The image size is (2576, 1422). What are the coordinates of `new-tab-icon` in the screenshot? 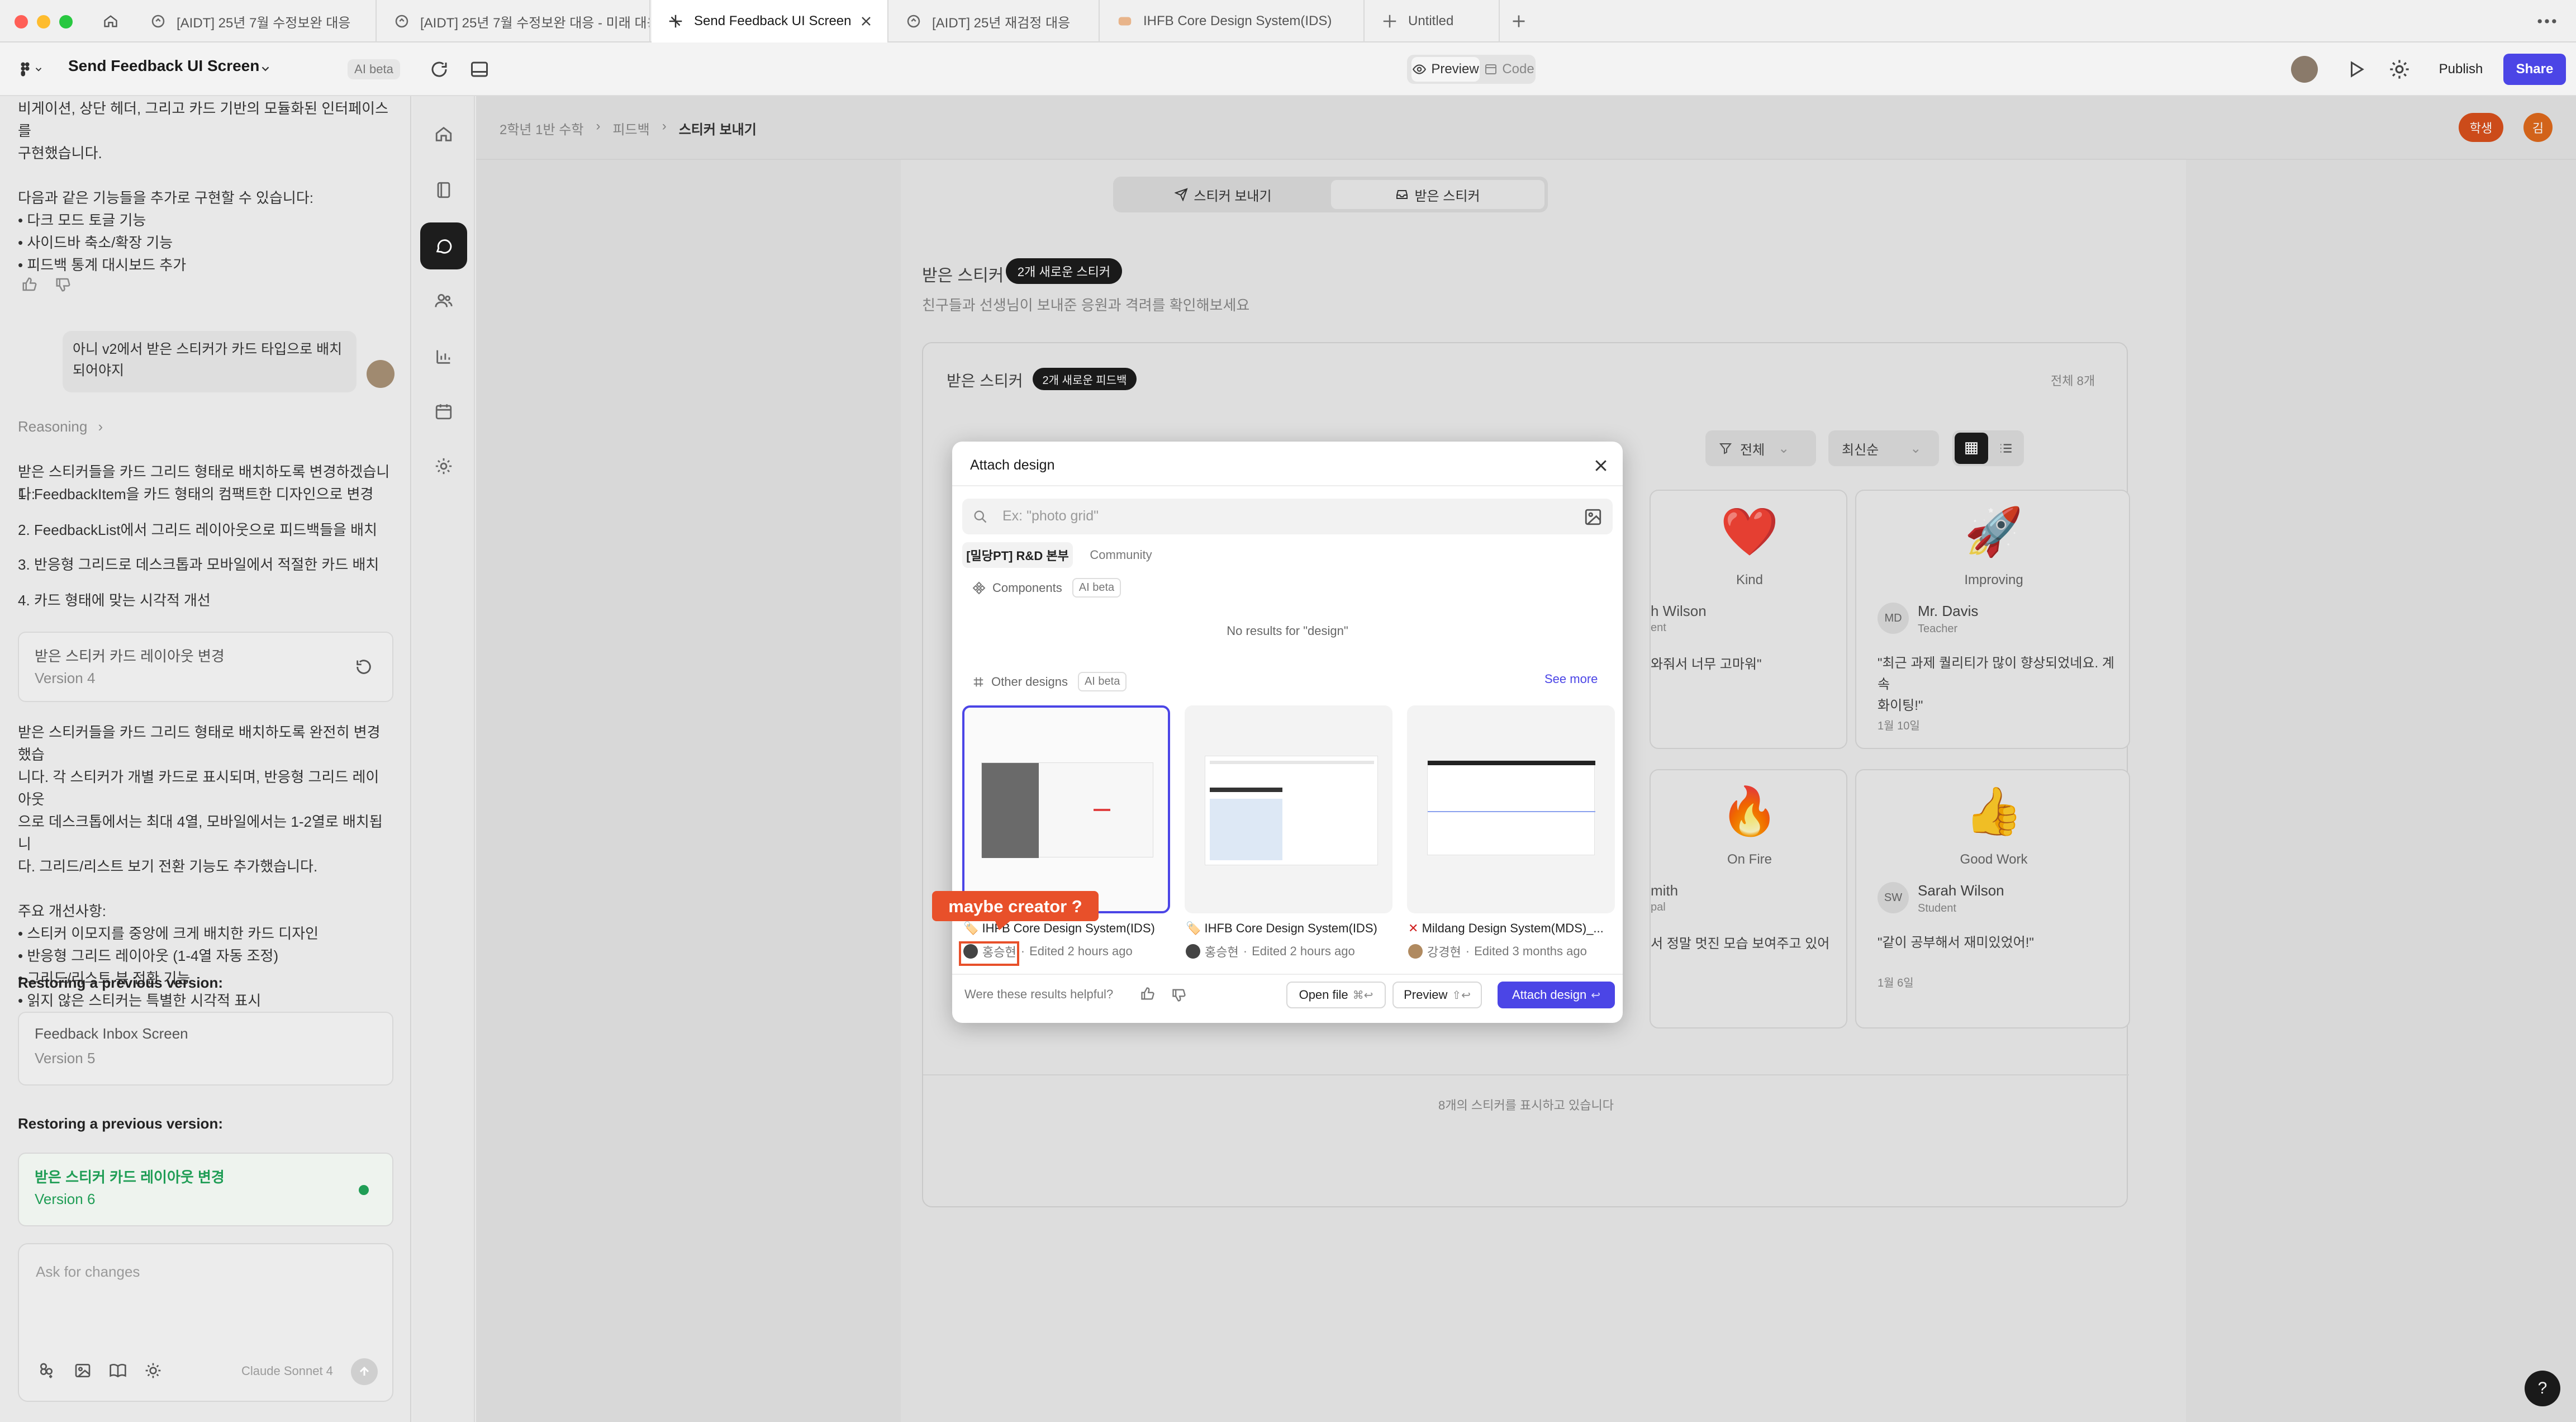 It's located at (1520, 21).